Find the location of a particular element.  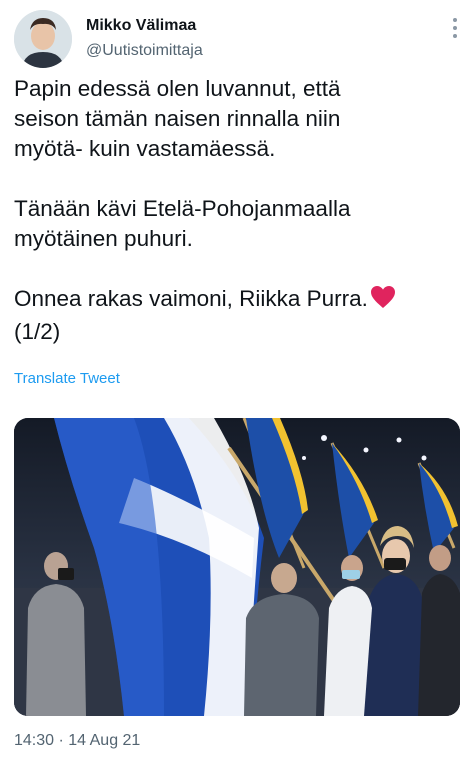

tweet-line: seison tämän naisen rinnalla niin is located at coordinates (177, 118).